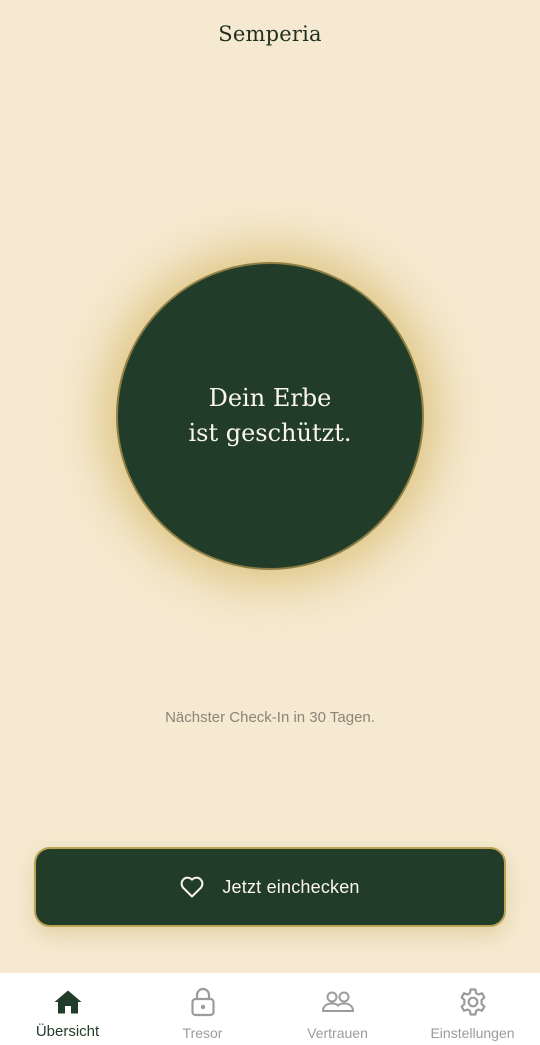 The height and width of the screenshot is (1045, 540). What do you see at coordinates (270, 398) in the screenshot?
I see `status-text-line-1: Dein Erbe` at bounding box center [270, 398].